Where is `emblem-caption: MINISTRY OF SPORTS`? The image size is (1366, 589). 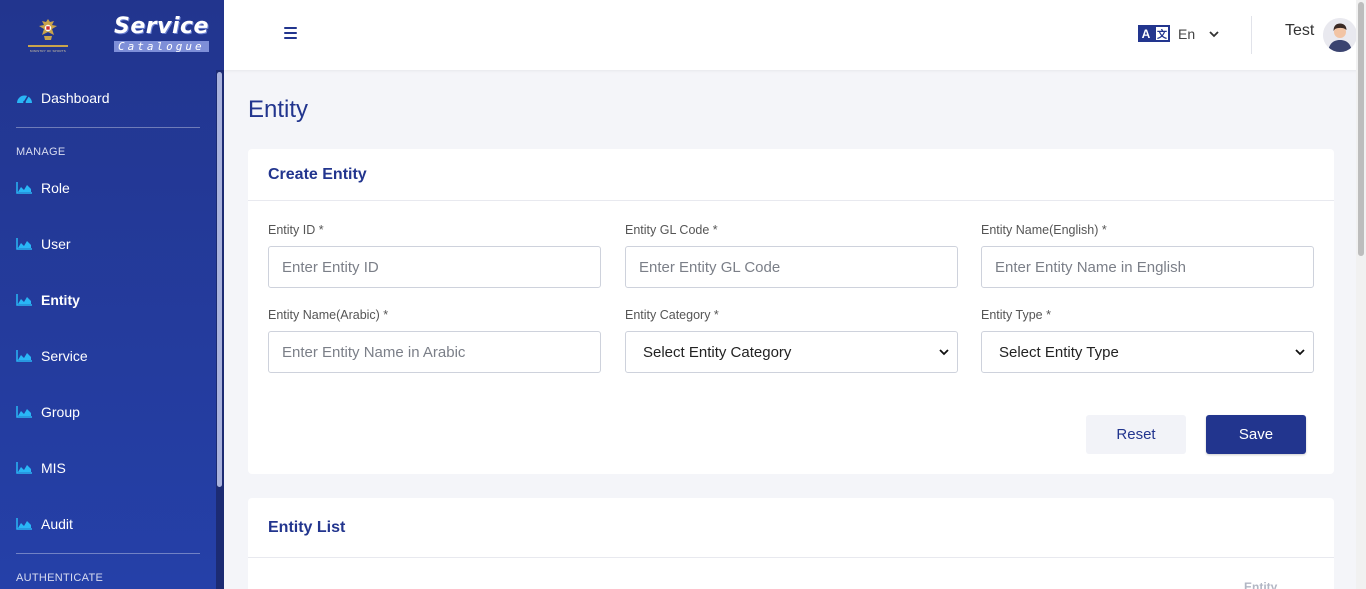
emblem-caption: MINISTRY OF SPORTS is located at coordinates (48, 50).